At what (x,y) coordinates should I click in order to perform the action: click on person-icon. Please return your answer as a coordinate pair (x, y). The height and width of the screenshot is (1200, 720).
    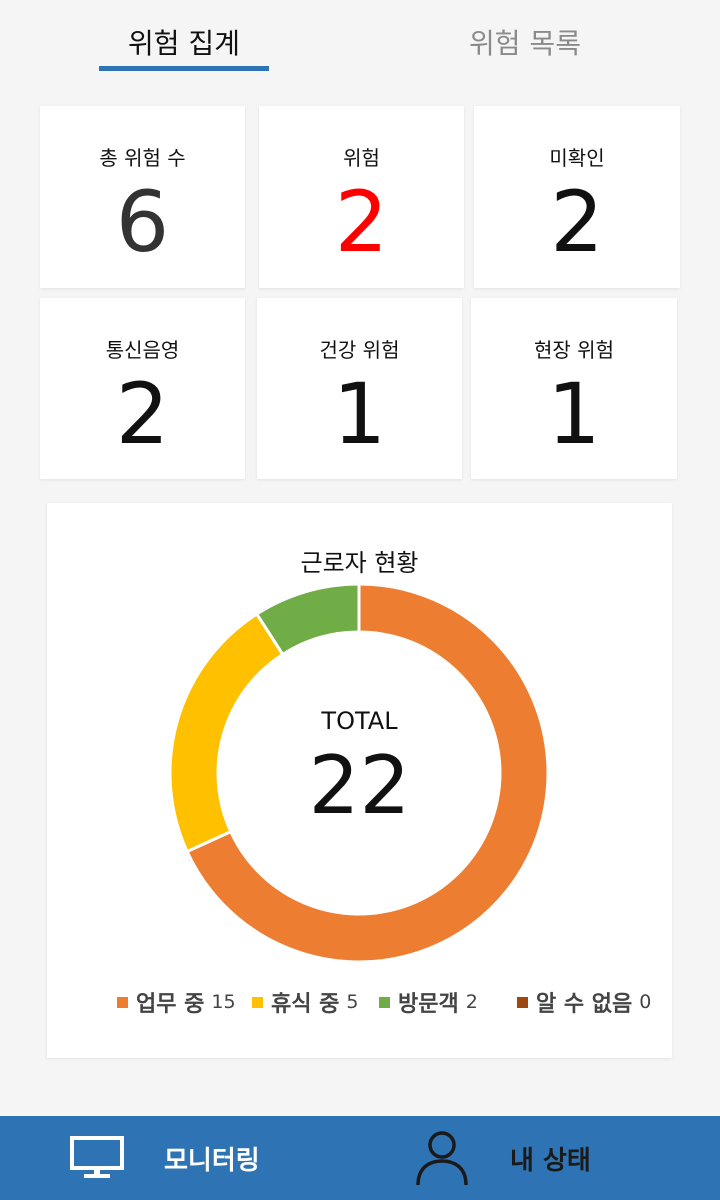
    Looking at the image, I should click on (442, 1158).